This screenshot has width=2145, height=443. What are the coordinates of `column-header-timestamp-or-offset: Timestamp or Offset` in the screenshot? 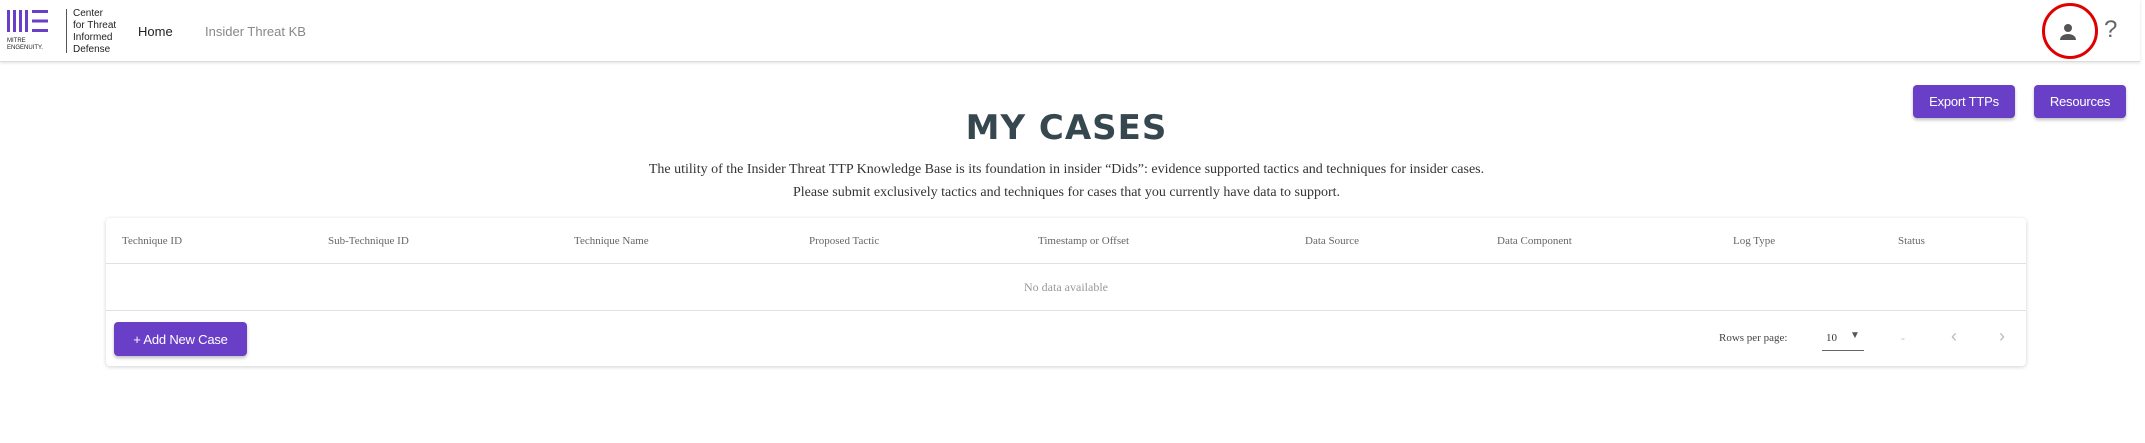 It's located at (1083, 241).